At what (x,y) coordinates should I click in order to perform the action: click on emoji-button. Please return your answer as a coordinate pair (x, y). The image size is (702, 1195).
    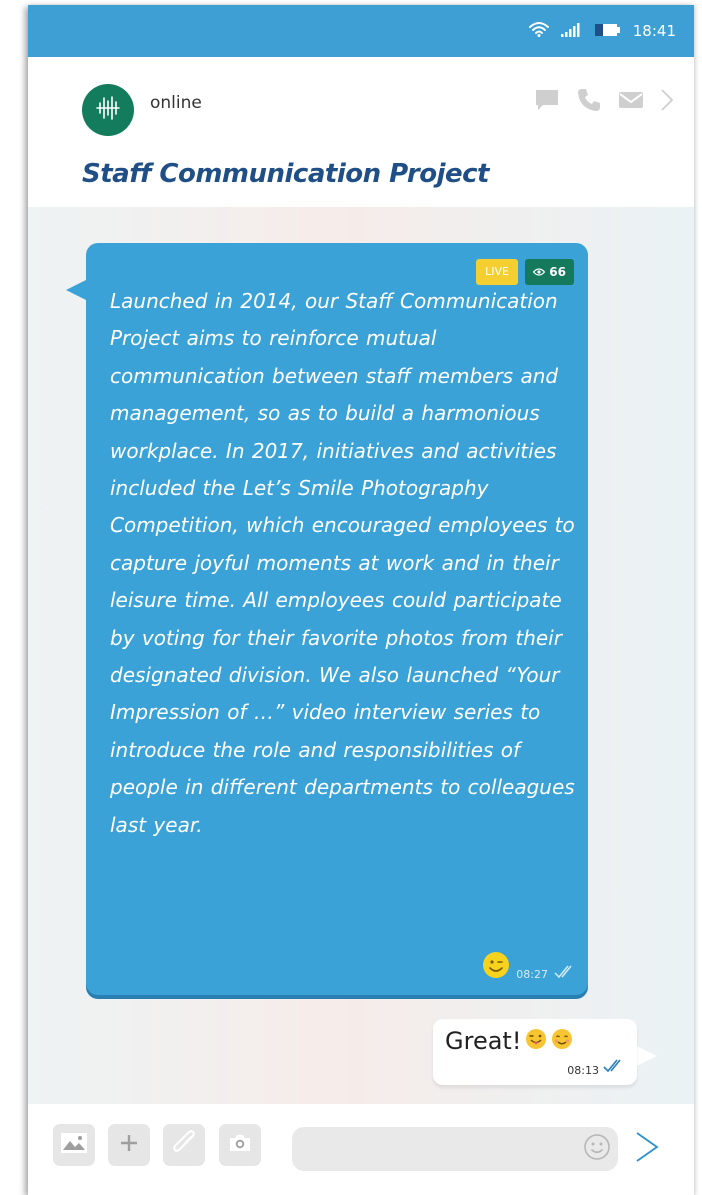
    Looking at the image, I should click on (597, 1149).